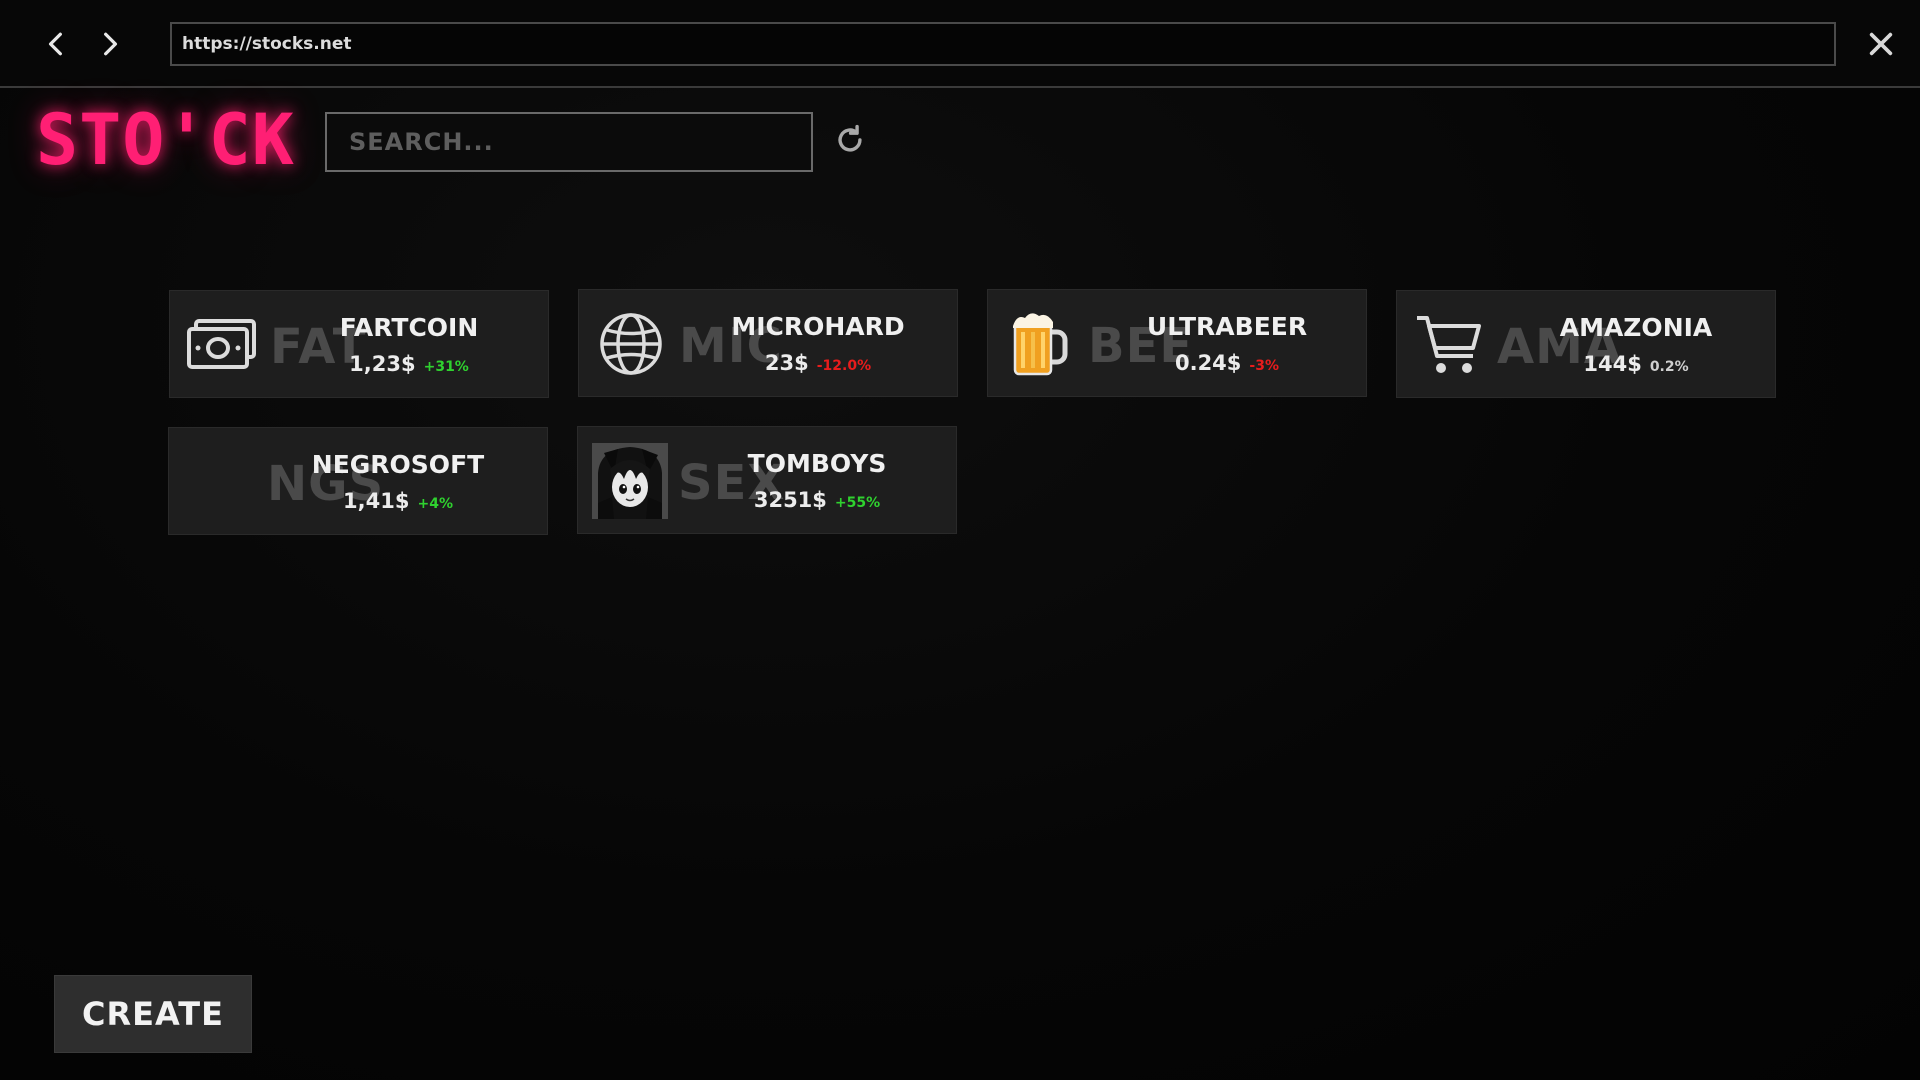 The width and height of the screenshot is (1920, 1080). I want to click on stock-change: -3%, so click(1264, 366).